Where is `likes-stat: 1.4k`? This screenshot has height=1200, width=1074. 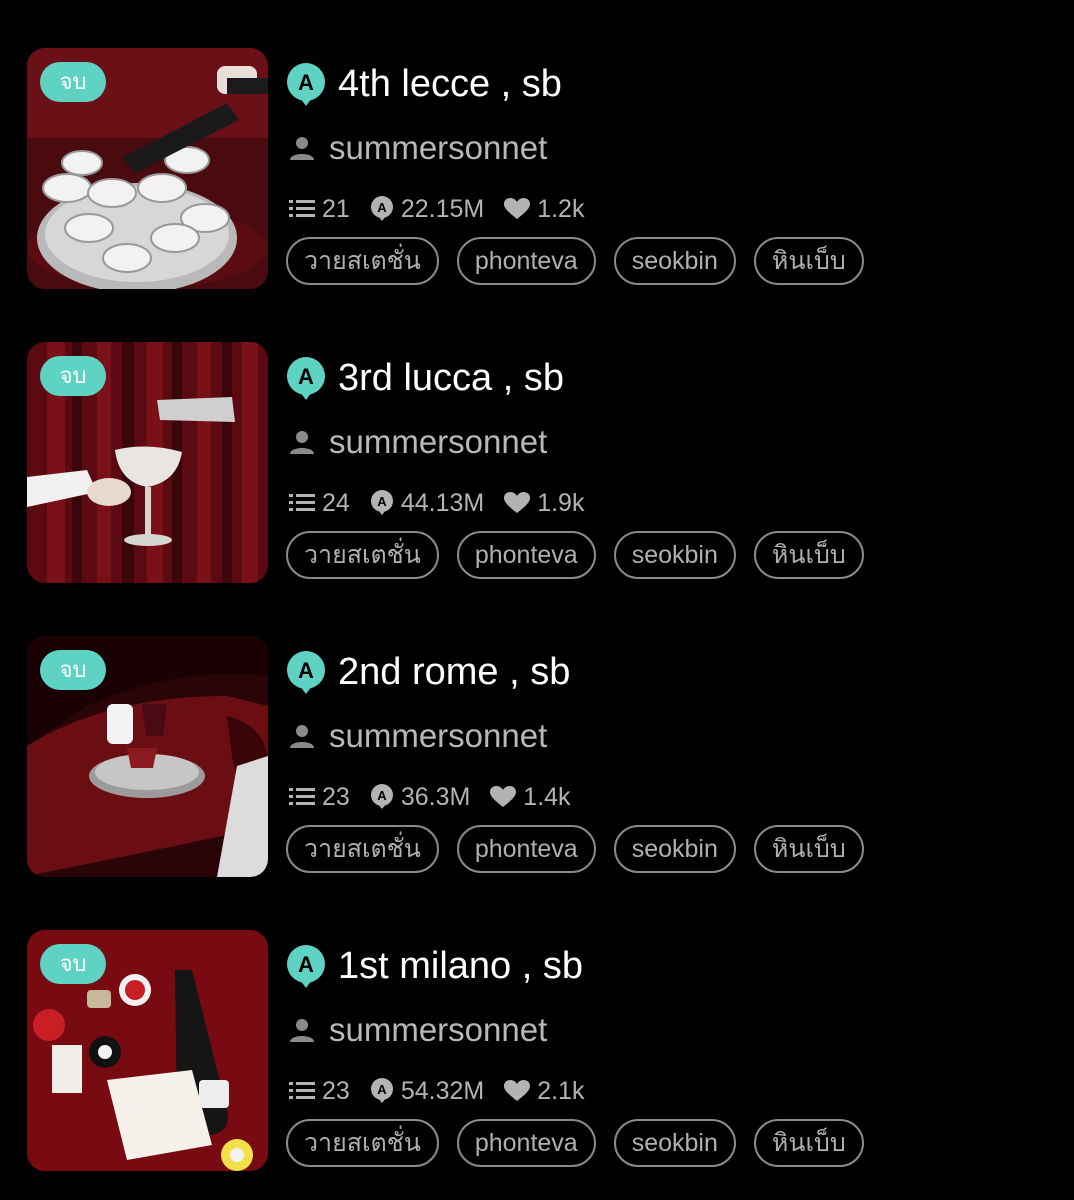 likes-stat: 1.4k is located at coordinates (530, 797).